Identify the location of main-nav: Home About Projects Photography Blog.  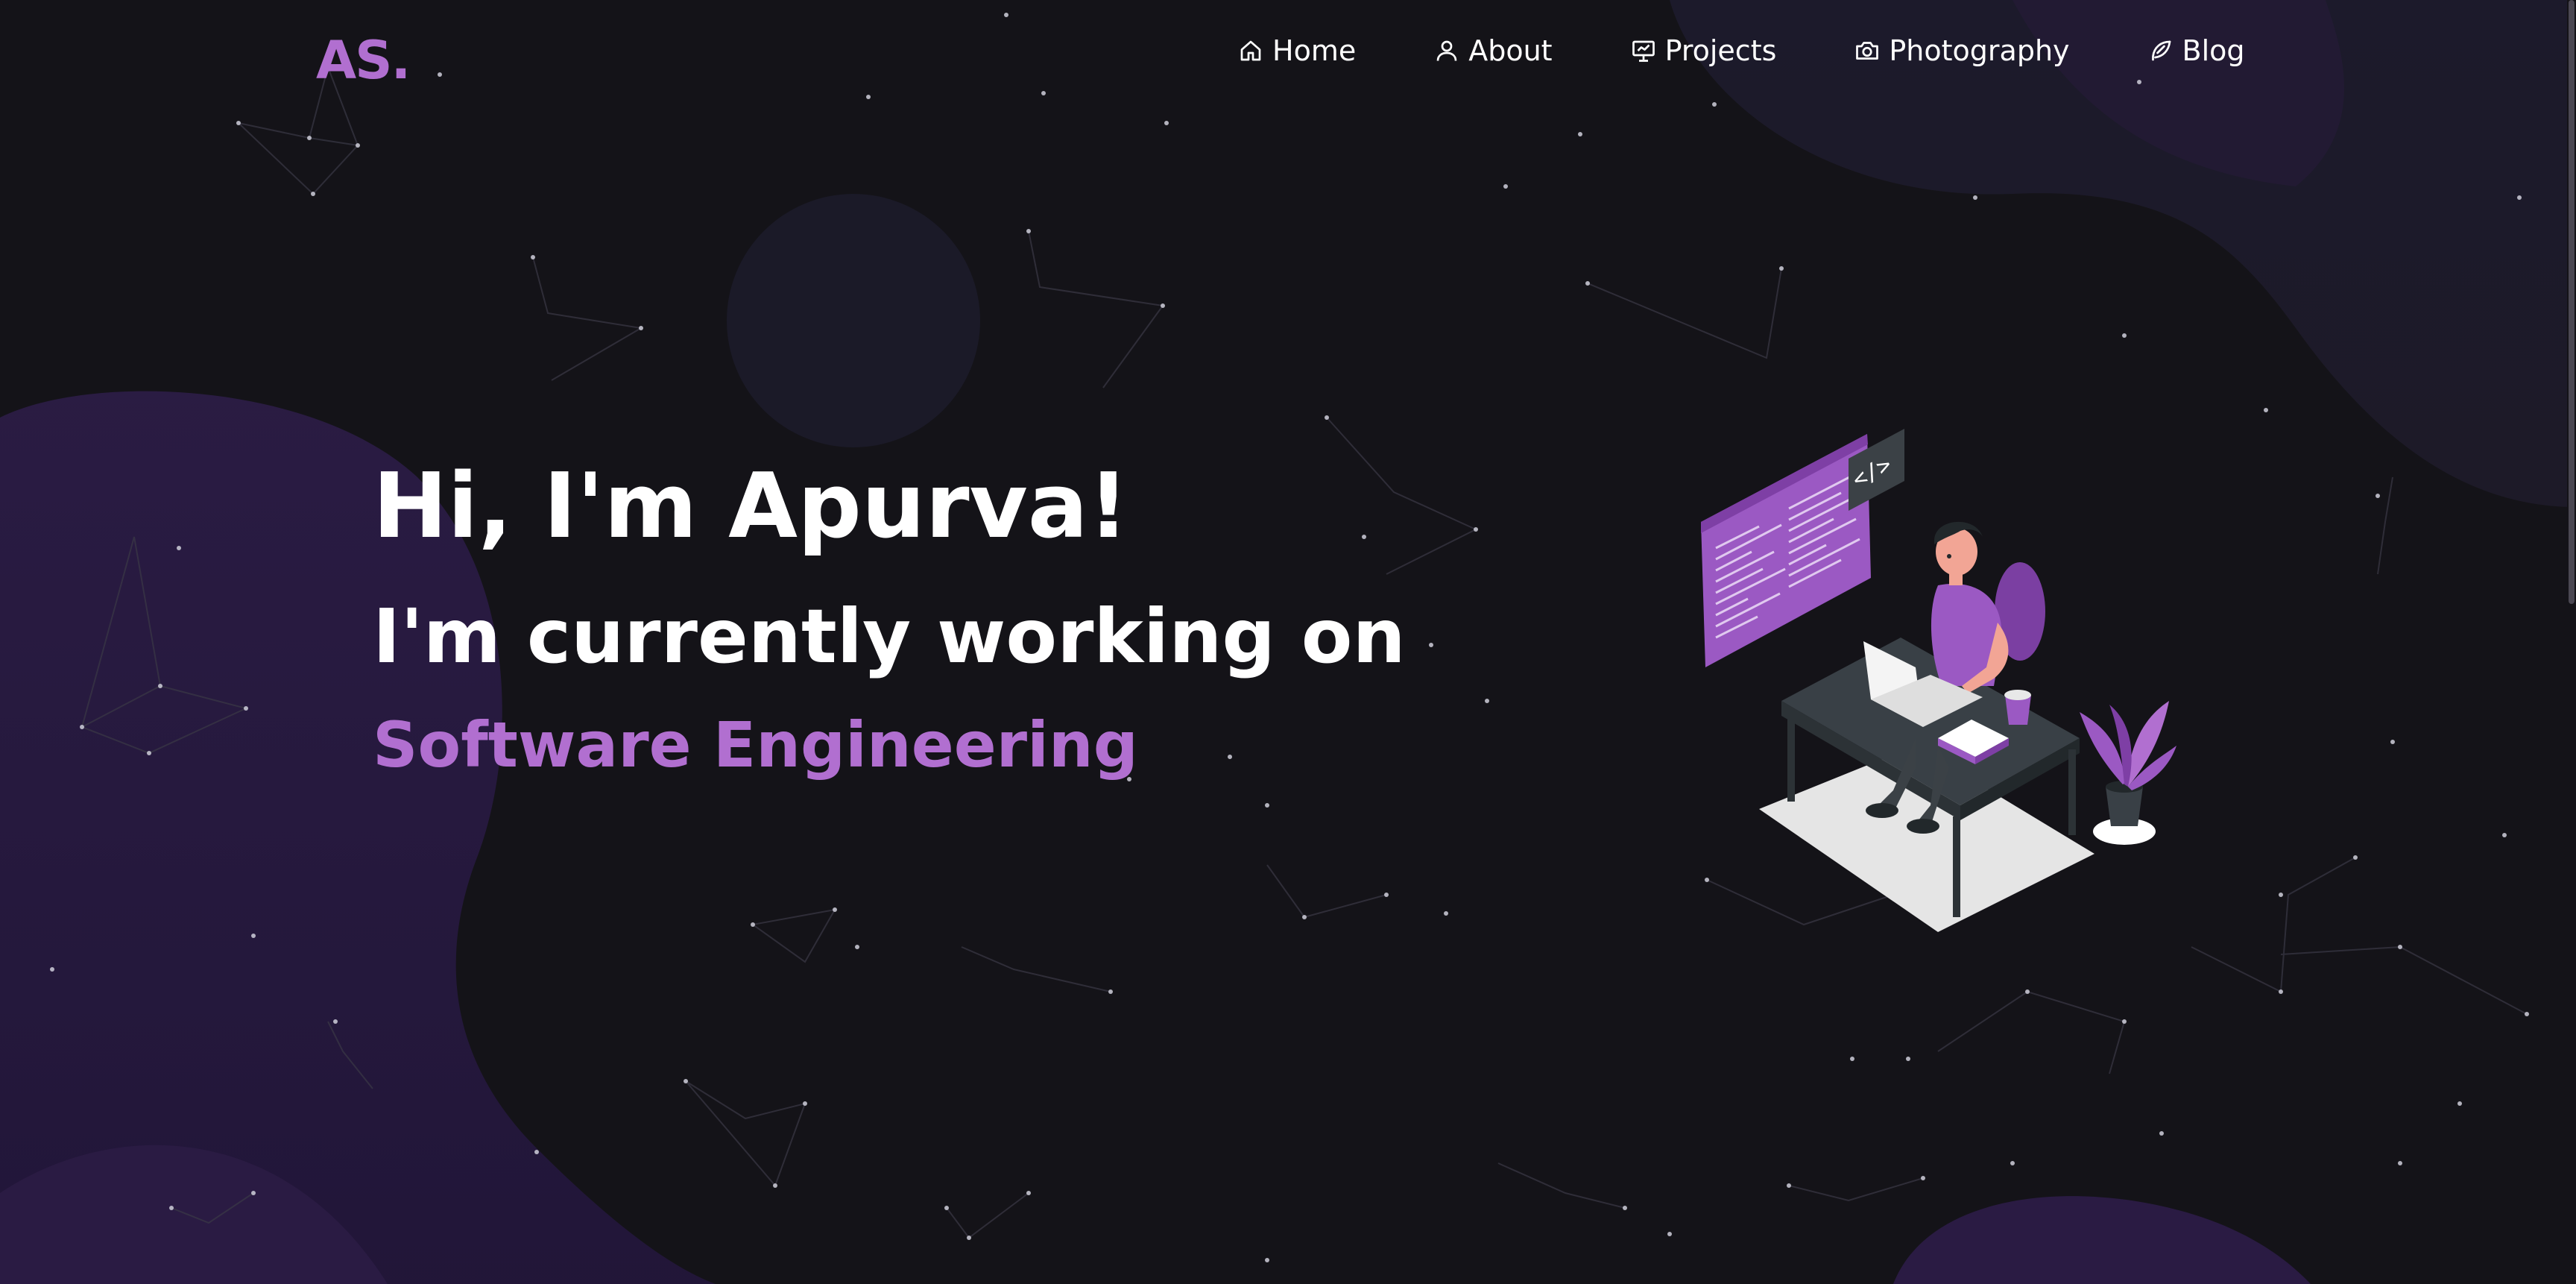
(1741, 51).